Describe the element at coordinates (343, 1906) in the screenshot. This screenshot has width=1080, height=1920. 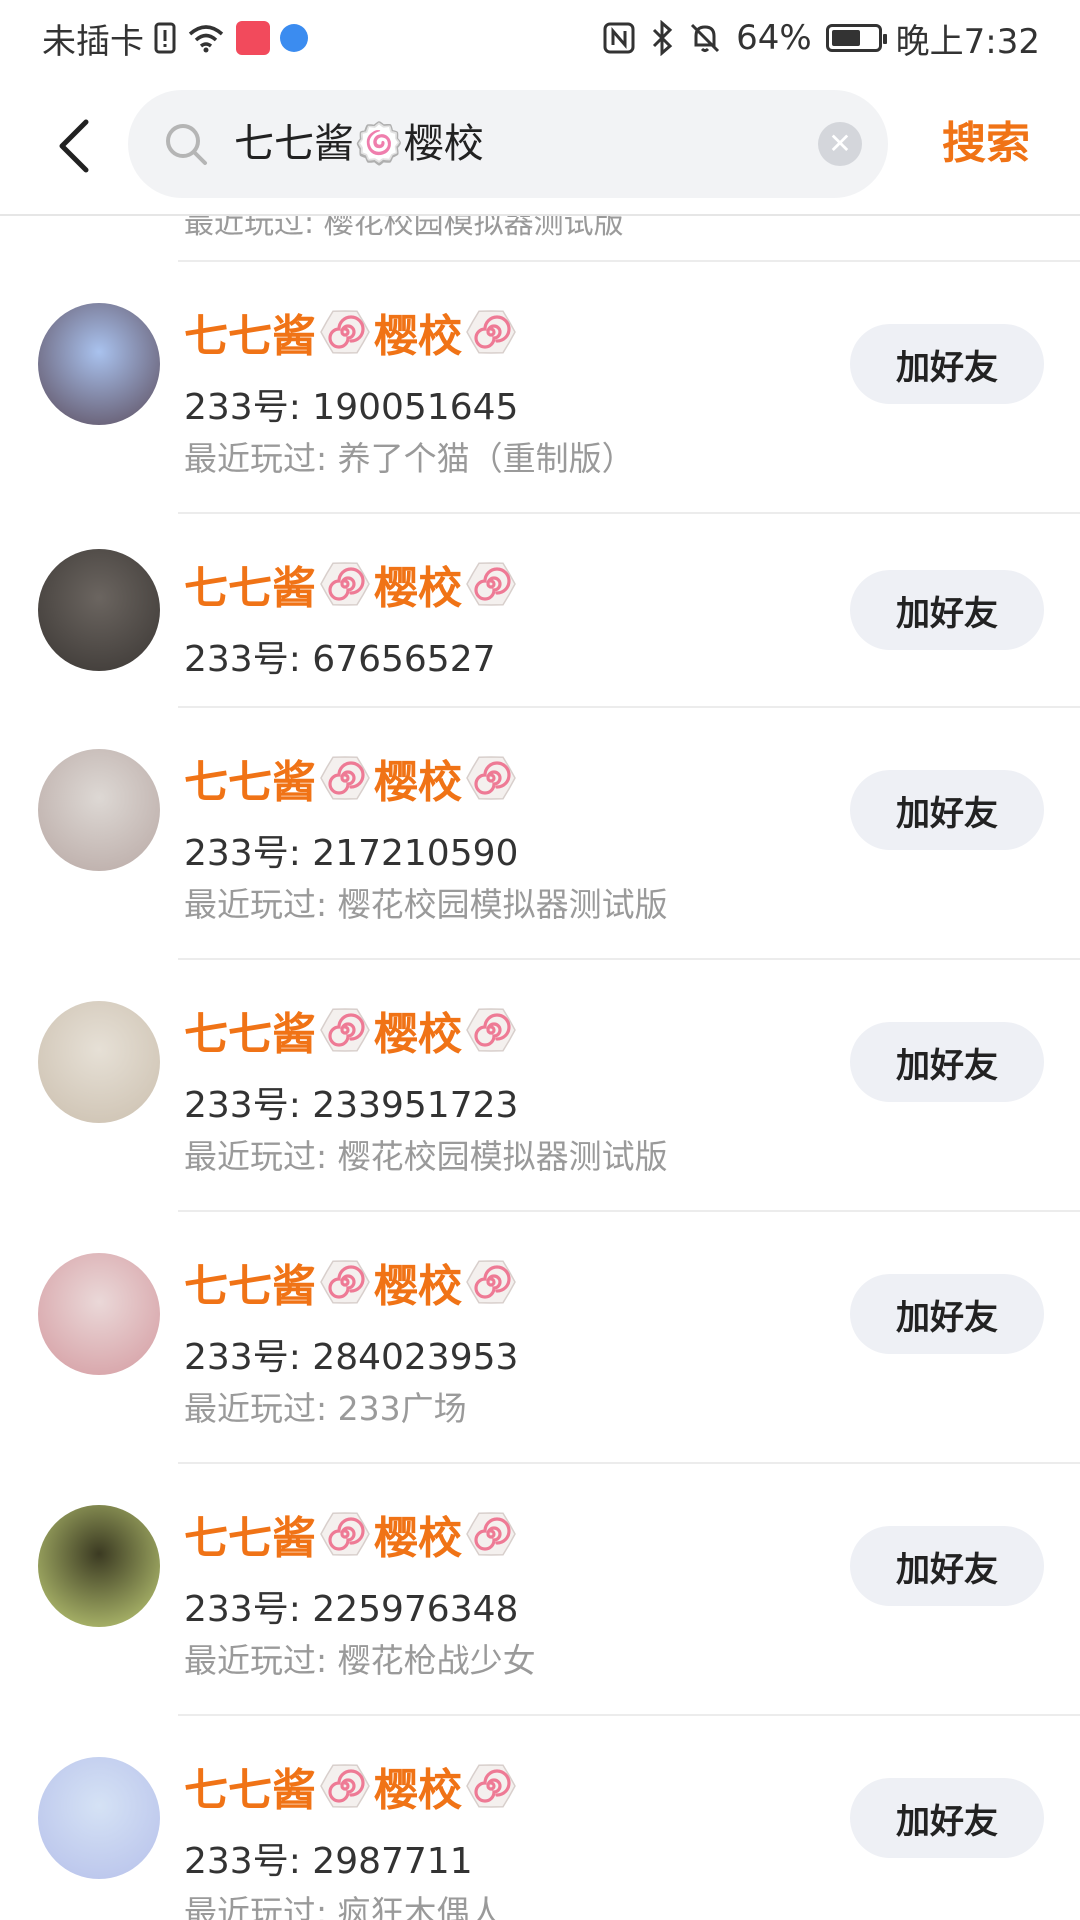
I see `recent-played-text: 最近玩过: 疯狂木偶人` at that location.